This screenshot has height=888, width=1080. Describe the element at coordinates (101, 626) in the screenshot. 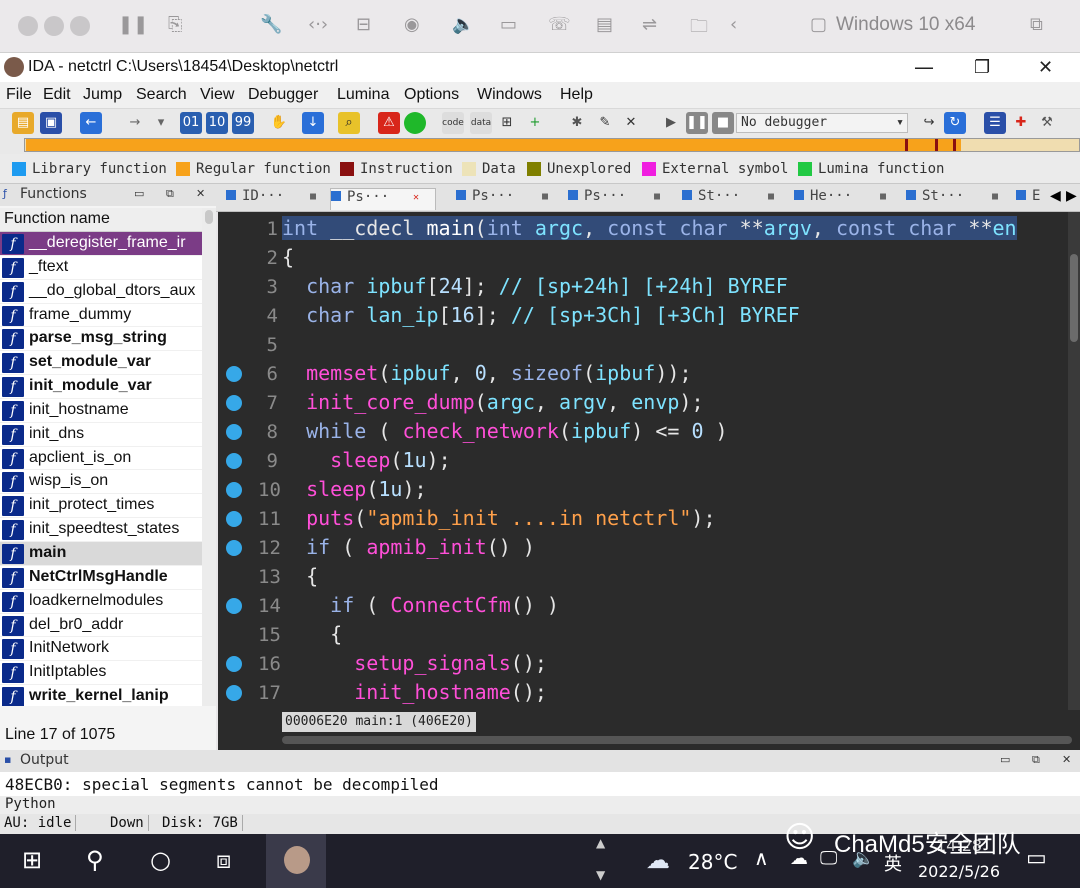

I see `function-row: f del_br0_addr` at that location.